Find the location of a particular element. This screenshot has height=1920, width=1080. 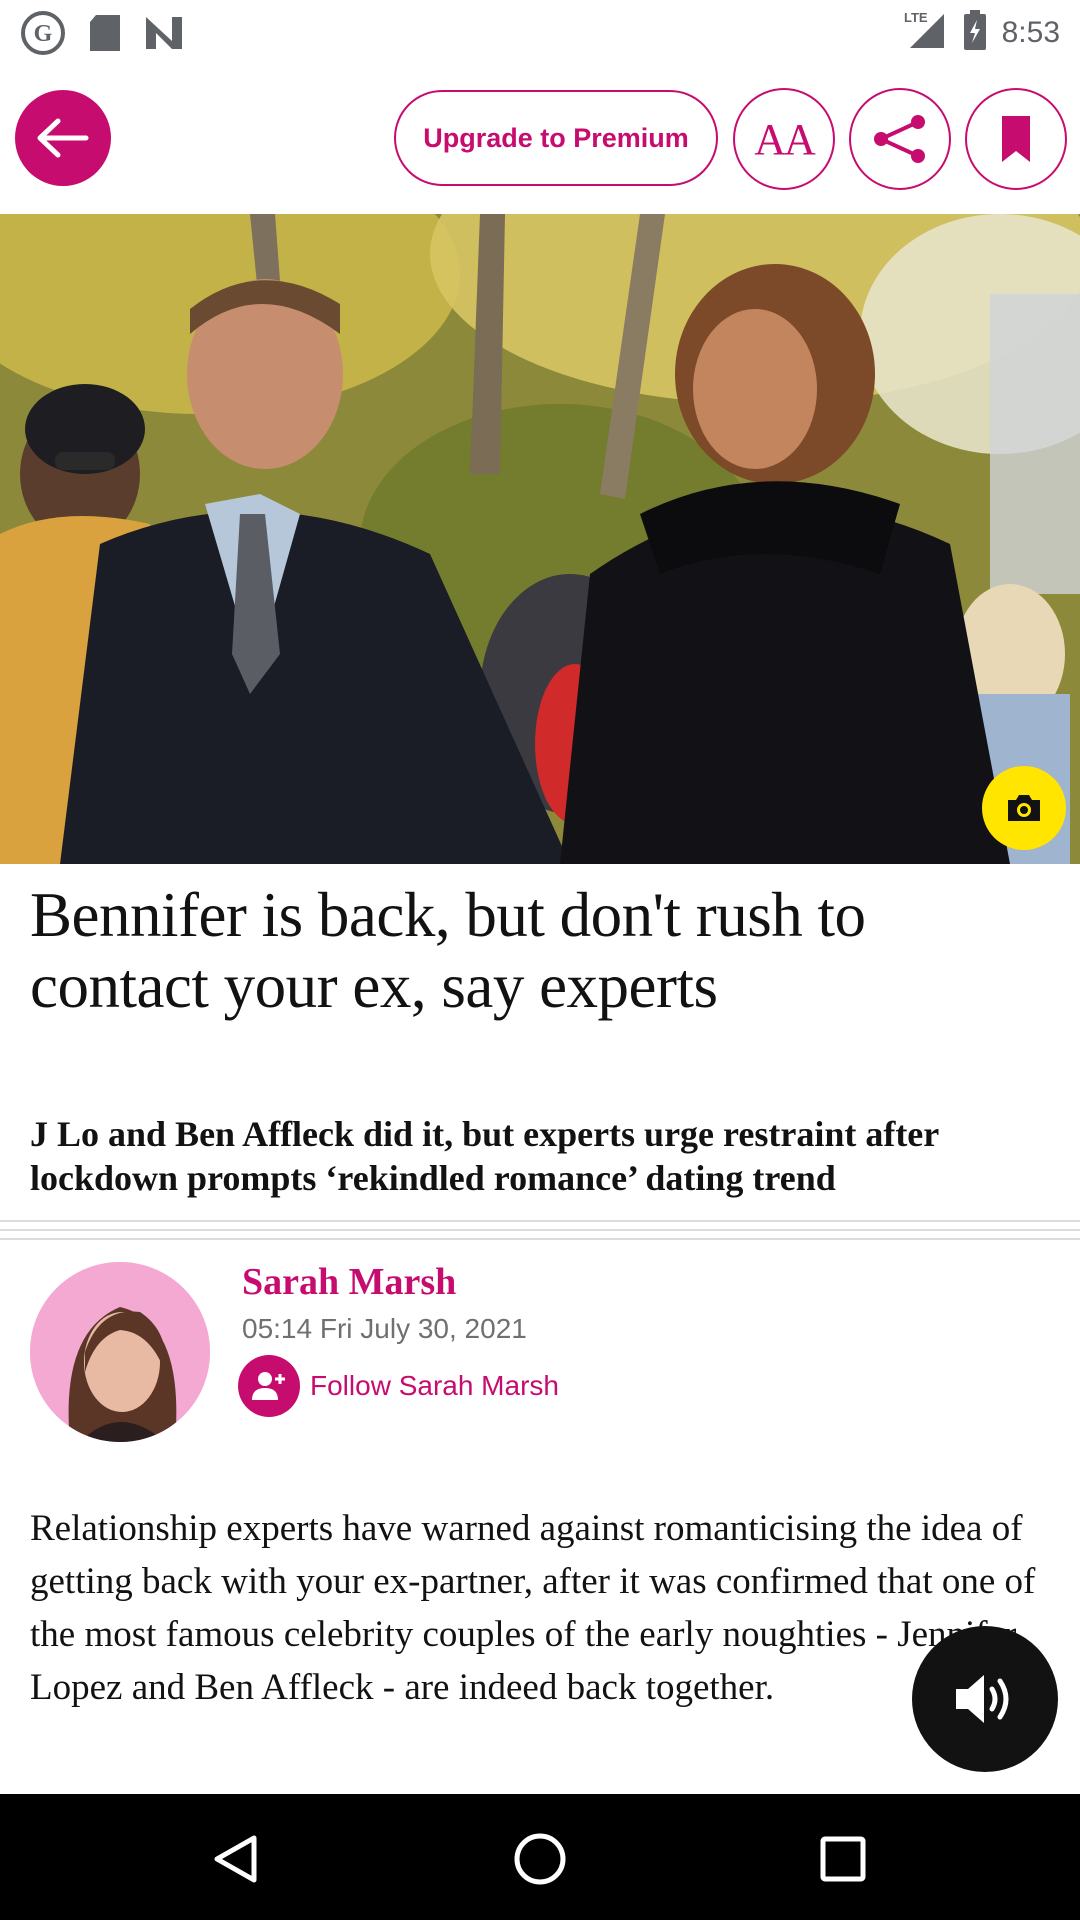

upgrade-label: Upgrade to Premium is located at coordinates (556, 137).